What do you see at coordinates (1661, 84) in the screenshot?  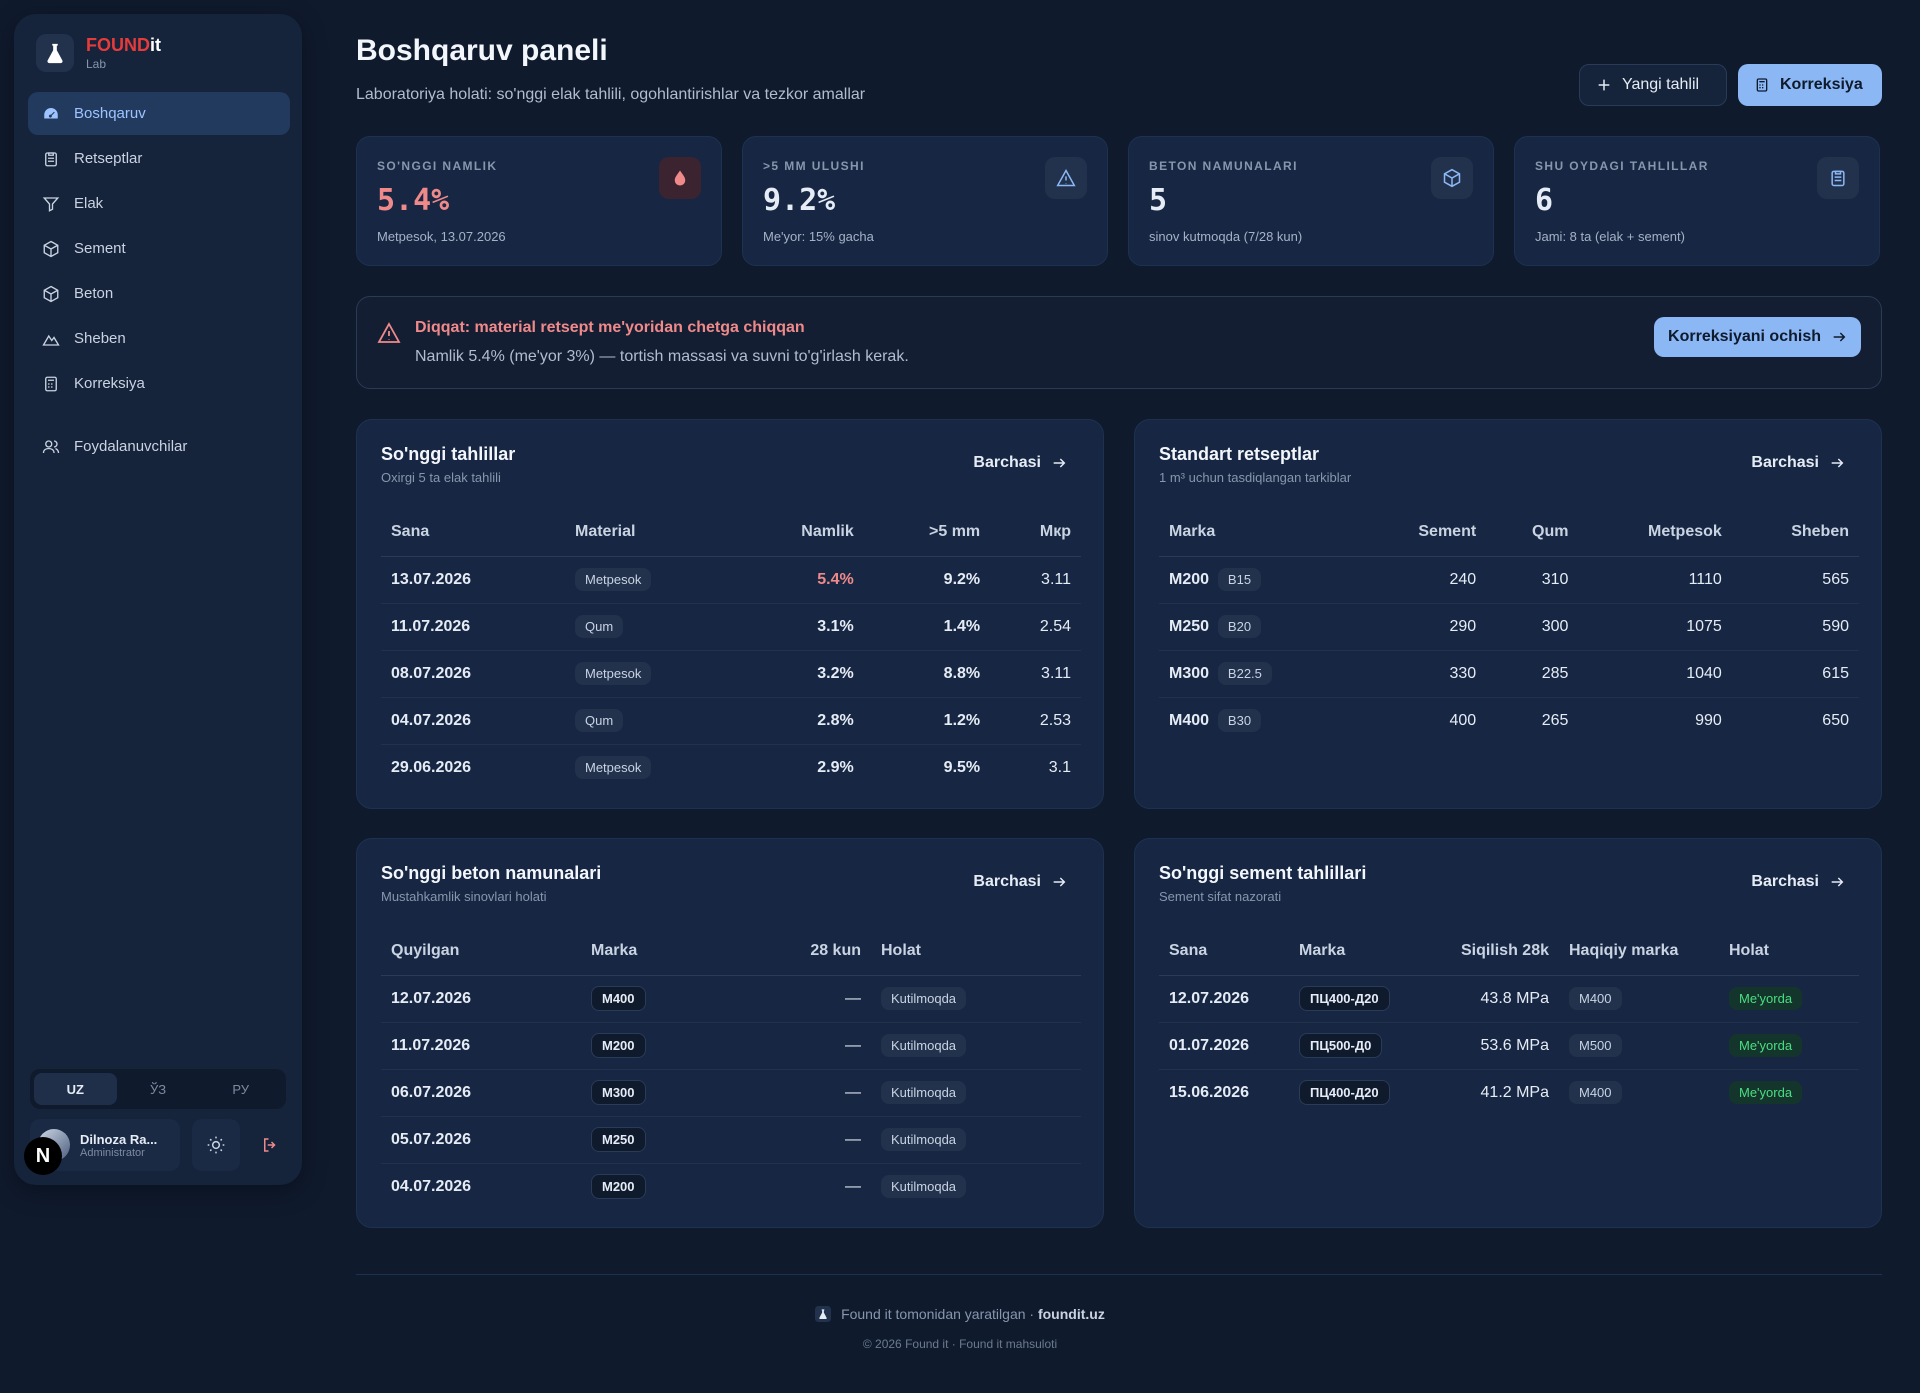 I see `new-analysis-label: Yangi tahlil` at bounding box center [1661, 84].